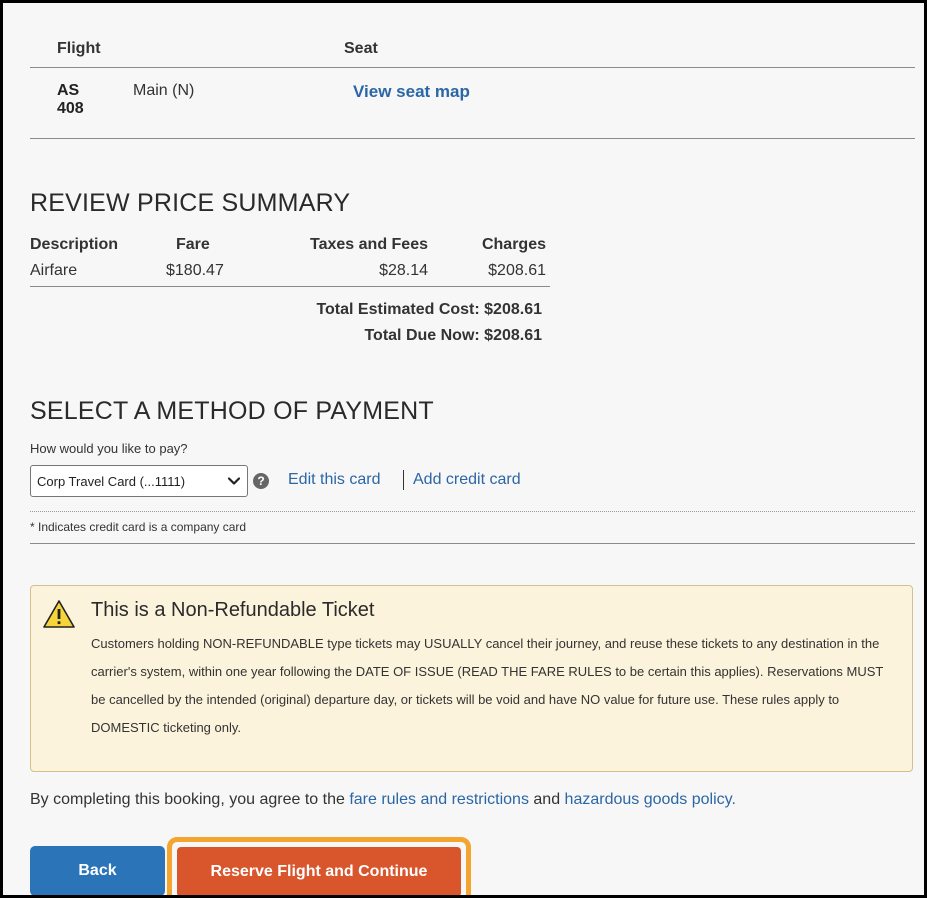 This screenshot has height=898, width=927. I want to click on price-charges: $208.61, so click(517, 270).